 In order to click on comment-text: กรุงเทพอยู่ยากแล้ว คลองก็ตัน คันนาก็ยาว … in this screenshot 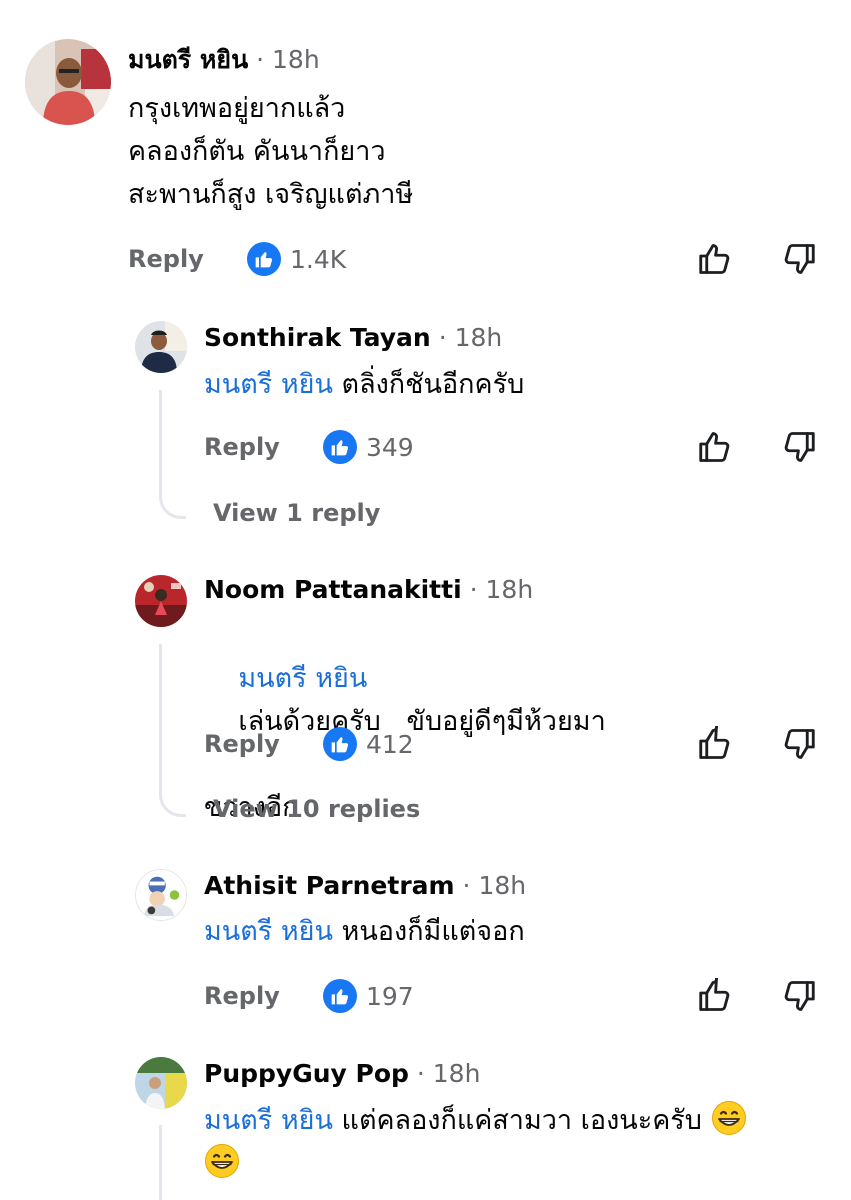, I will do `click(270, 151)`.